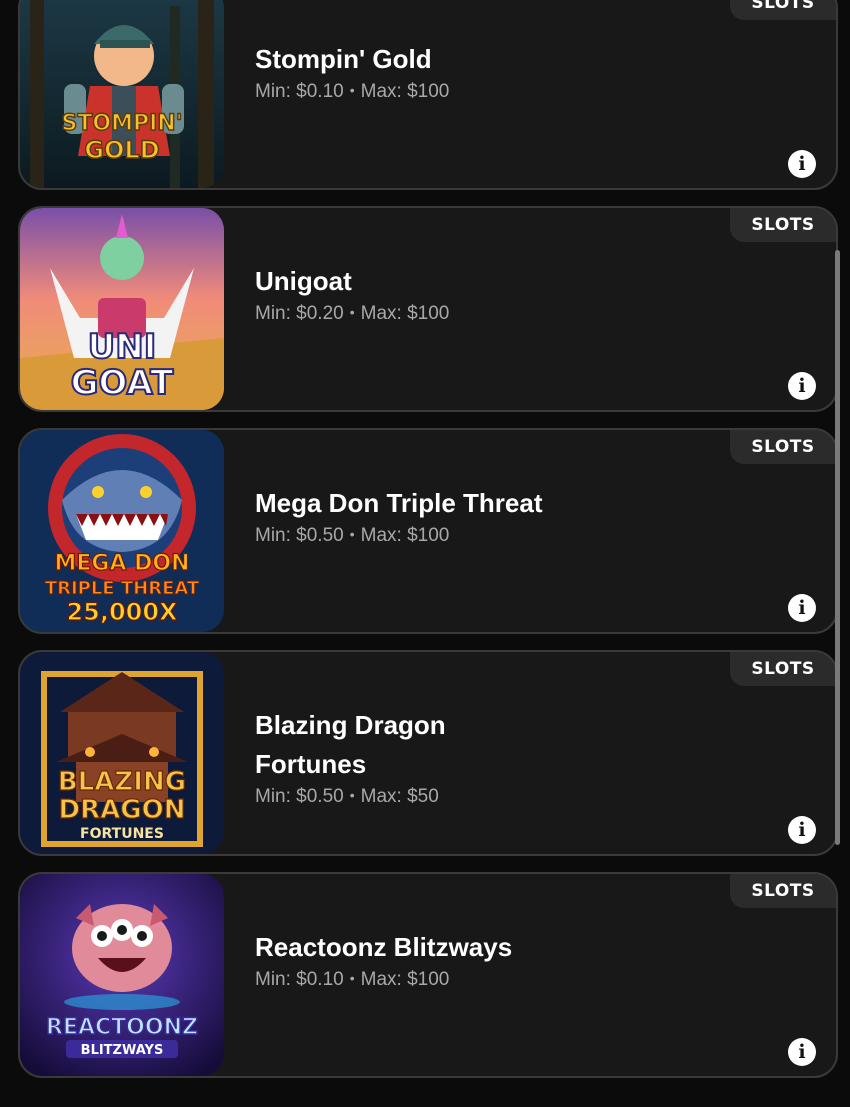 The height and width of the screenshot is (1107, 850). I want to click on game-info: Stompin' Gold Min: $0.10 • Max: $100, so click(405, 72).